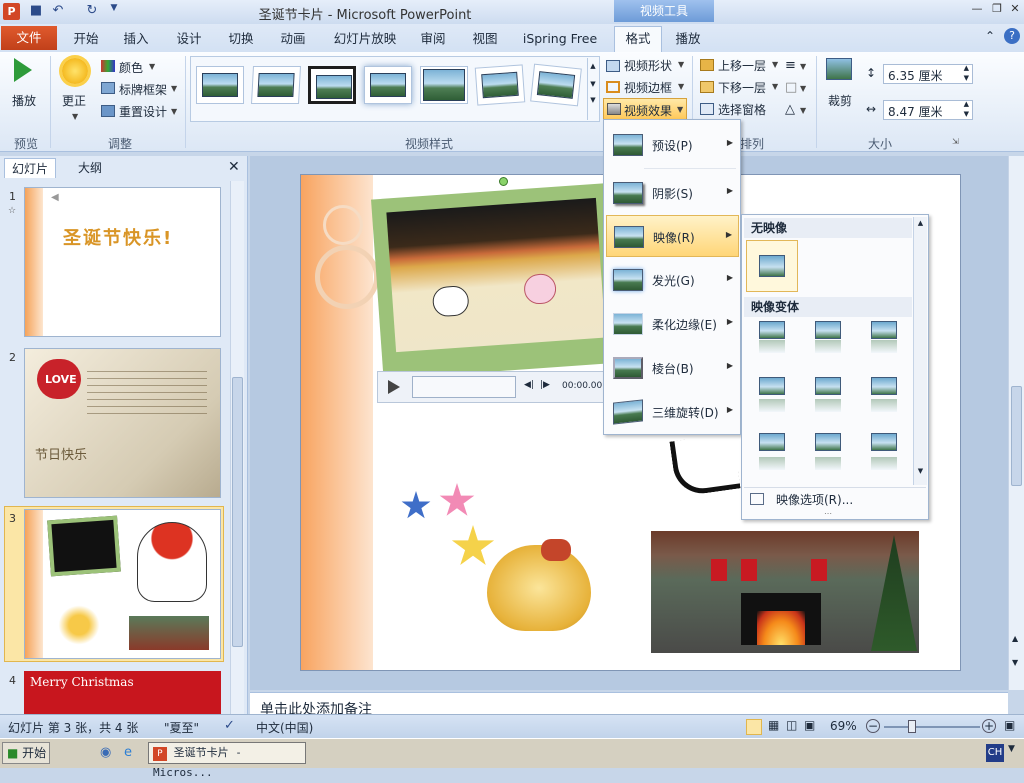 The height and width of the screenshot is (783, 1024). I want to click on rotate-icon: △, so click(790, 109).